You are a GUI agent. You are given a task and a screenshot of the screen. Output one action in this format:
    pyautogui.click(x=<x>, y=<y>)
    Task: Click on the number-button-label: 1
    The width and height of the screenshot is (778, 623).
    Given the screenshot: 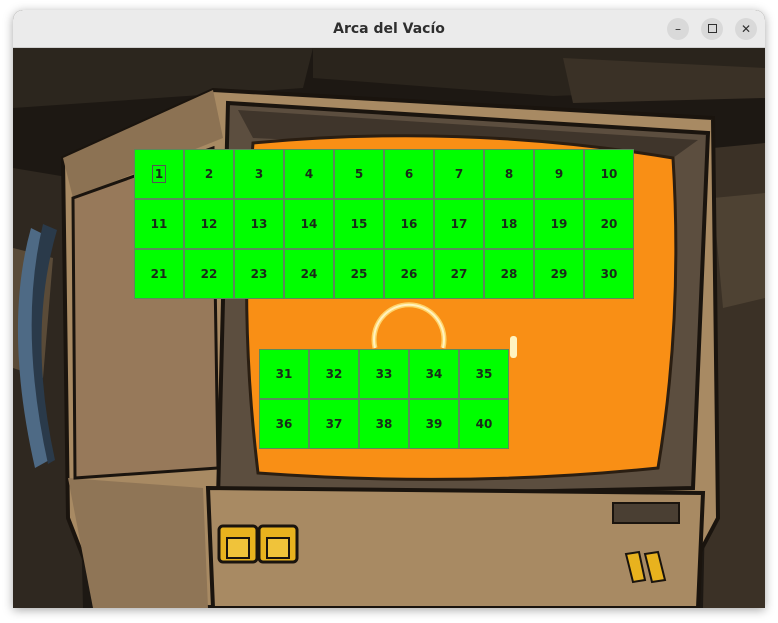 What is the action you would take?
    pyautogui.click(x=159, y=174)
    